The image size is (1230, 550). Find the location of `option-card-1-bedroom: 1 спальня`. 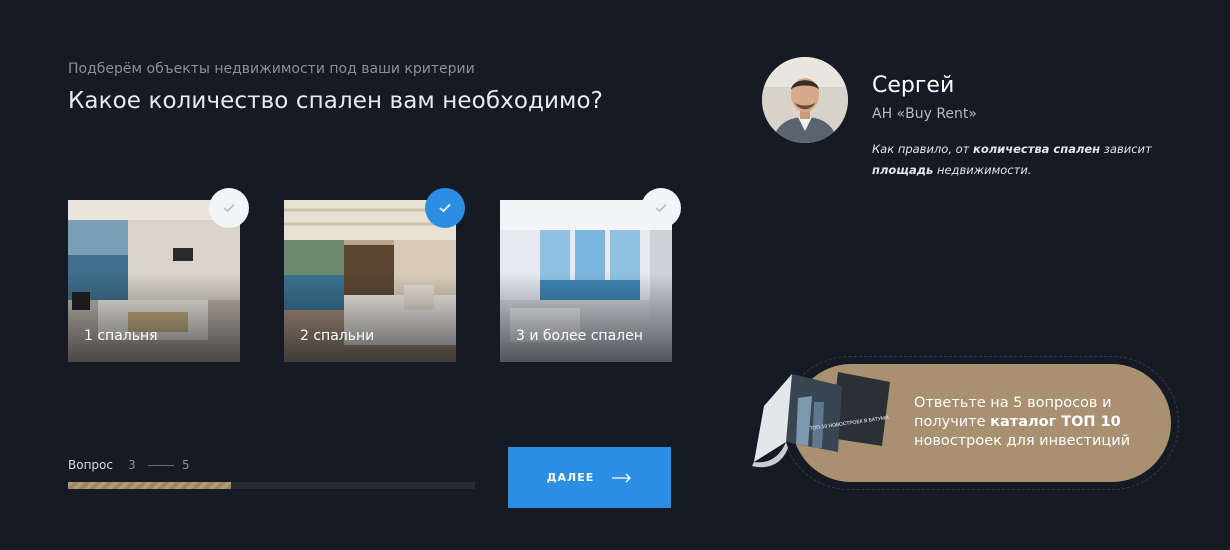

option-card-1-bedroom: 1 спальня is located at coordinates (154, 281).